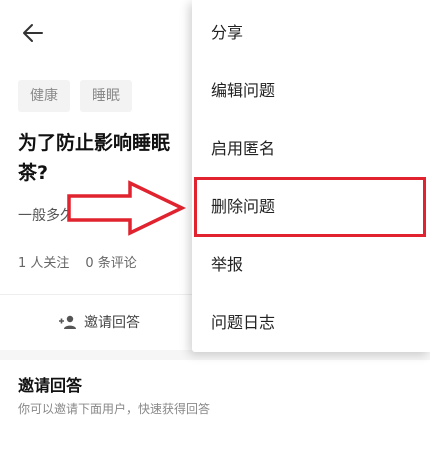 The image size is (430, 472). What do you see at coordinates (50, 385) in the screenshot?
I see `invite-section-title: 邀请回答` at bounding box center [50, 385].